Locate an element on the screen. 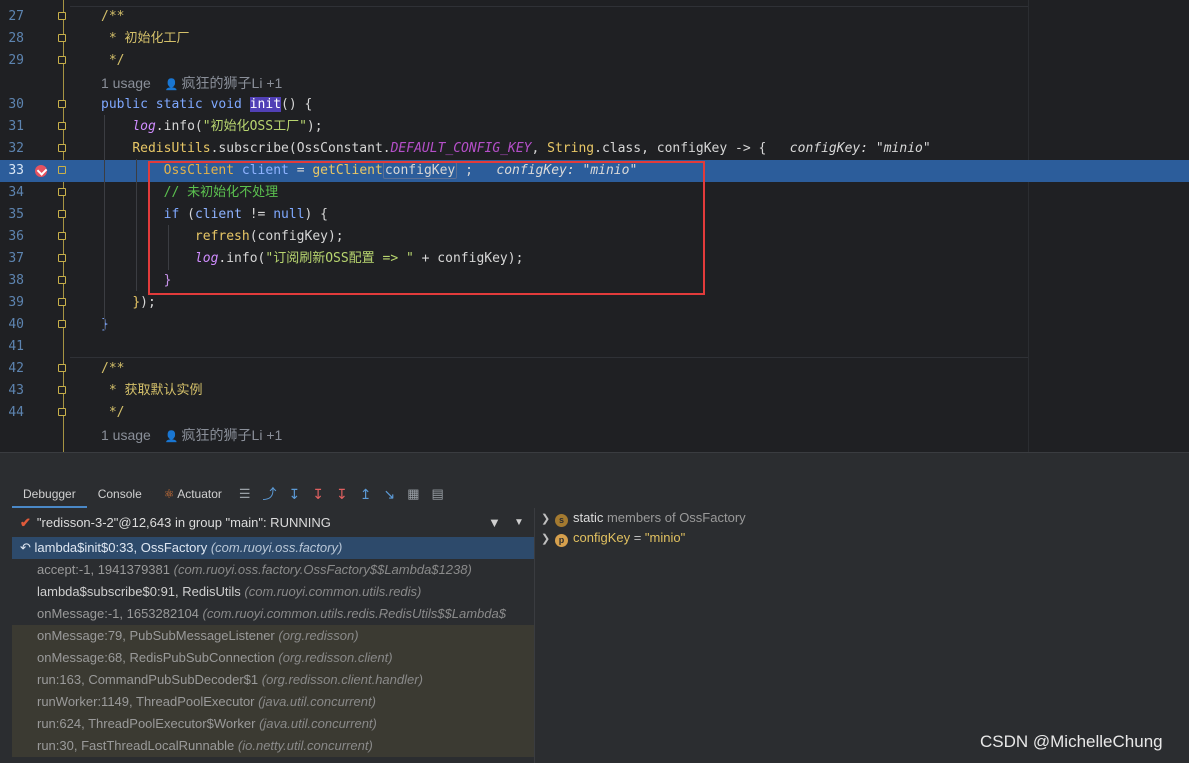 The image size is (1189, 763). tool-window-strip is located at coordinates (6, 621).